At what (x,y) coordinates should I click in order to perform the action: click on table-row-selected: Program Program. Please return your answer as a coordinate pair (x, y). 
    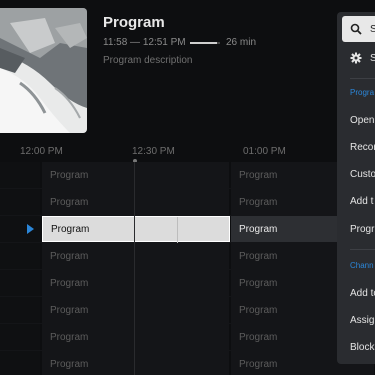
    Looking at the image, I should click on (187, 229).